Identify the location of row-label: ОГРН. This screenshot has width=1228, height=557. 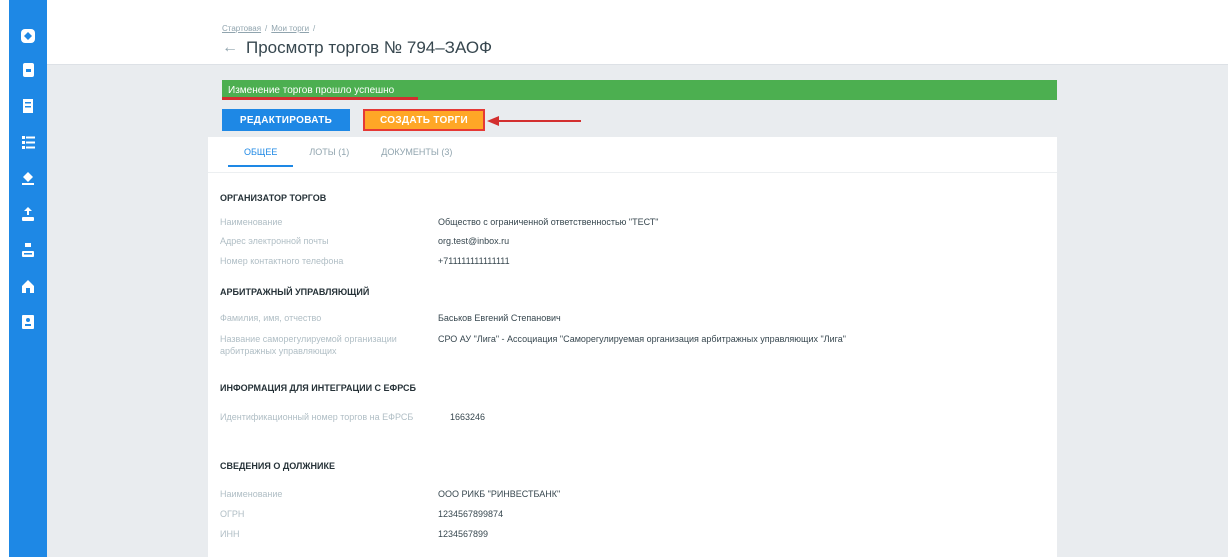
(232, 514).